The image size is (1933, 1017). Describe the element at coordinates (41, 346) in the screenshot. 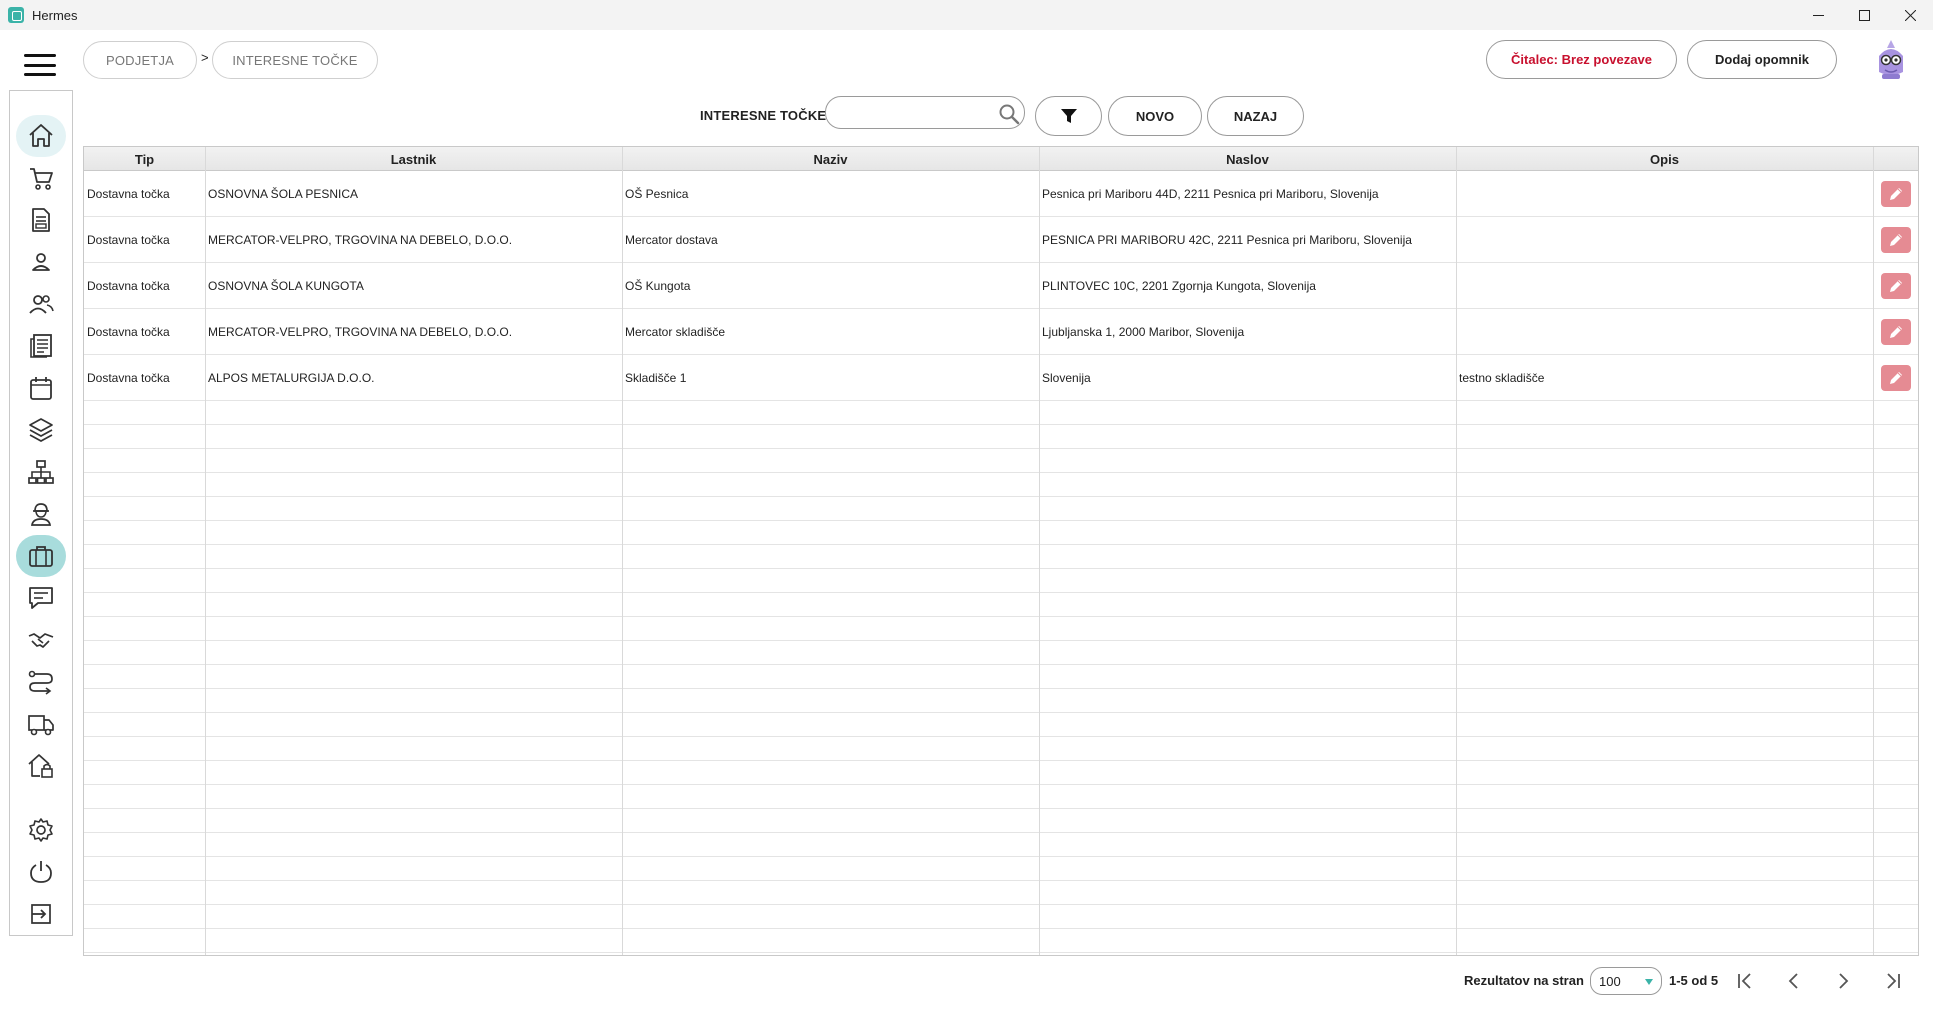

I see `sidebar-item-news` at that location.